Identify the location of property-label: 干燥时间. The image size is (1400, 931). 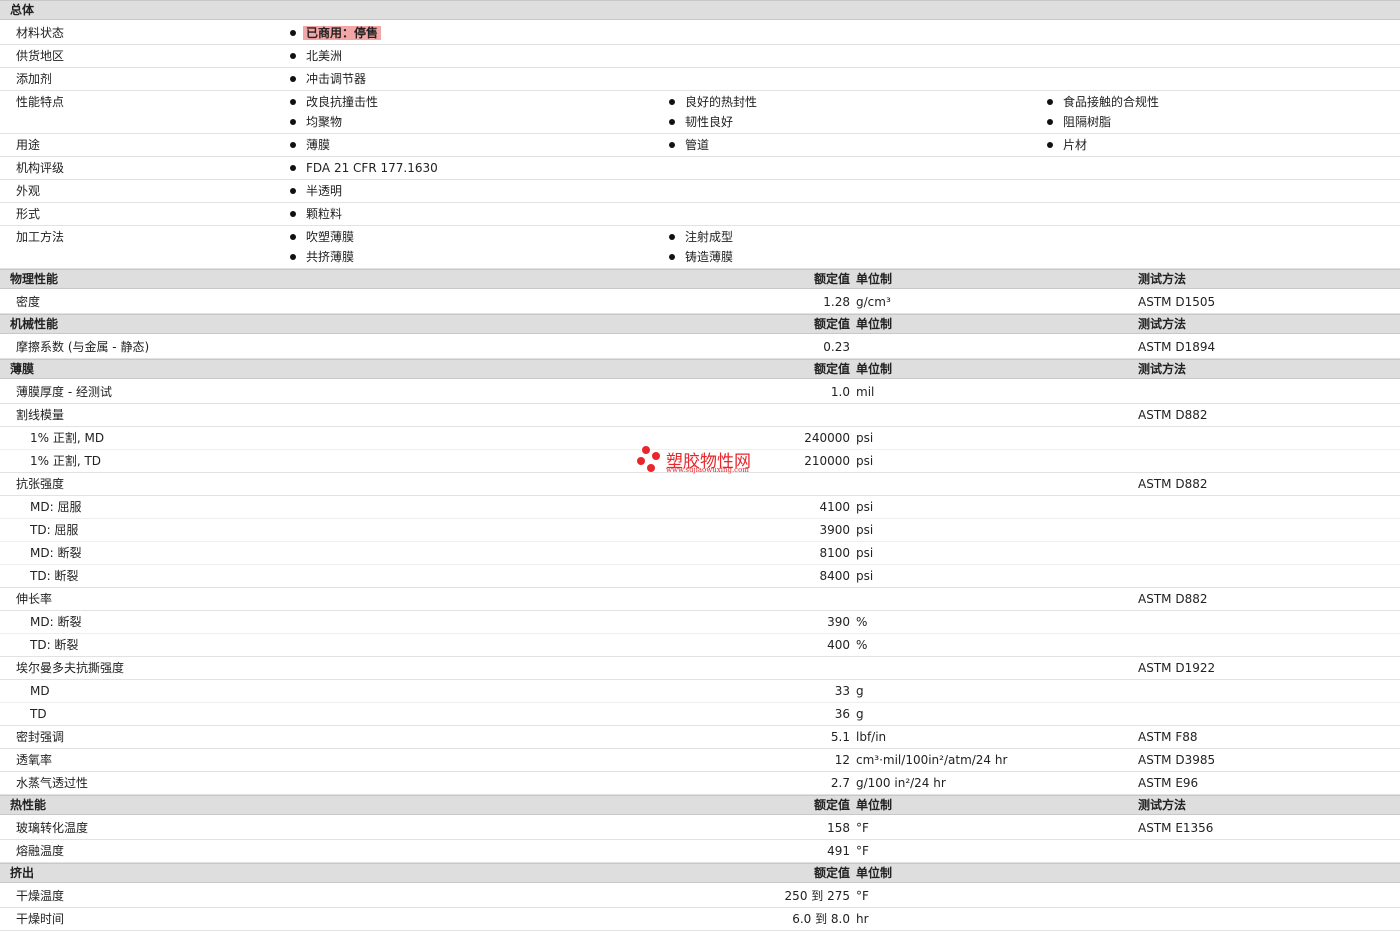
(40, 919).